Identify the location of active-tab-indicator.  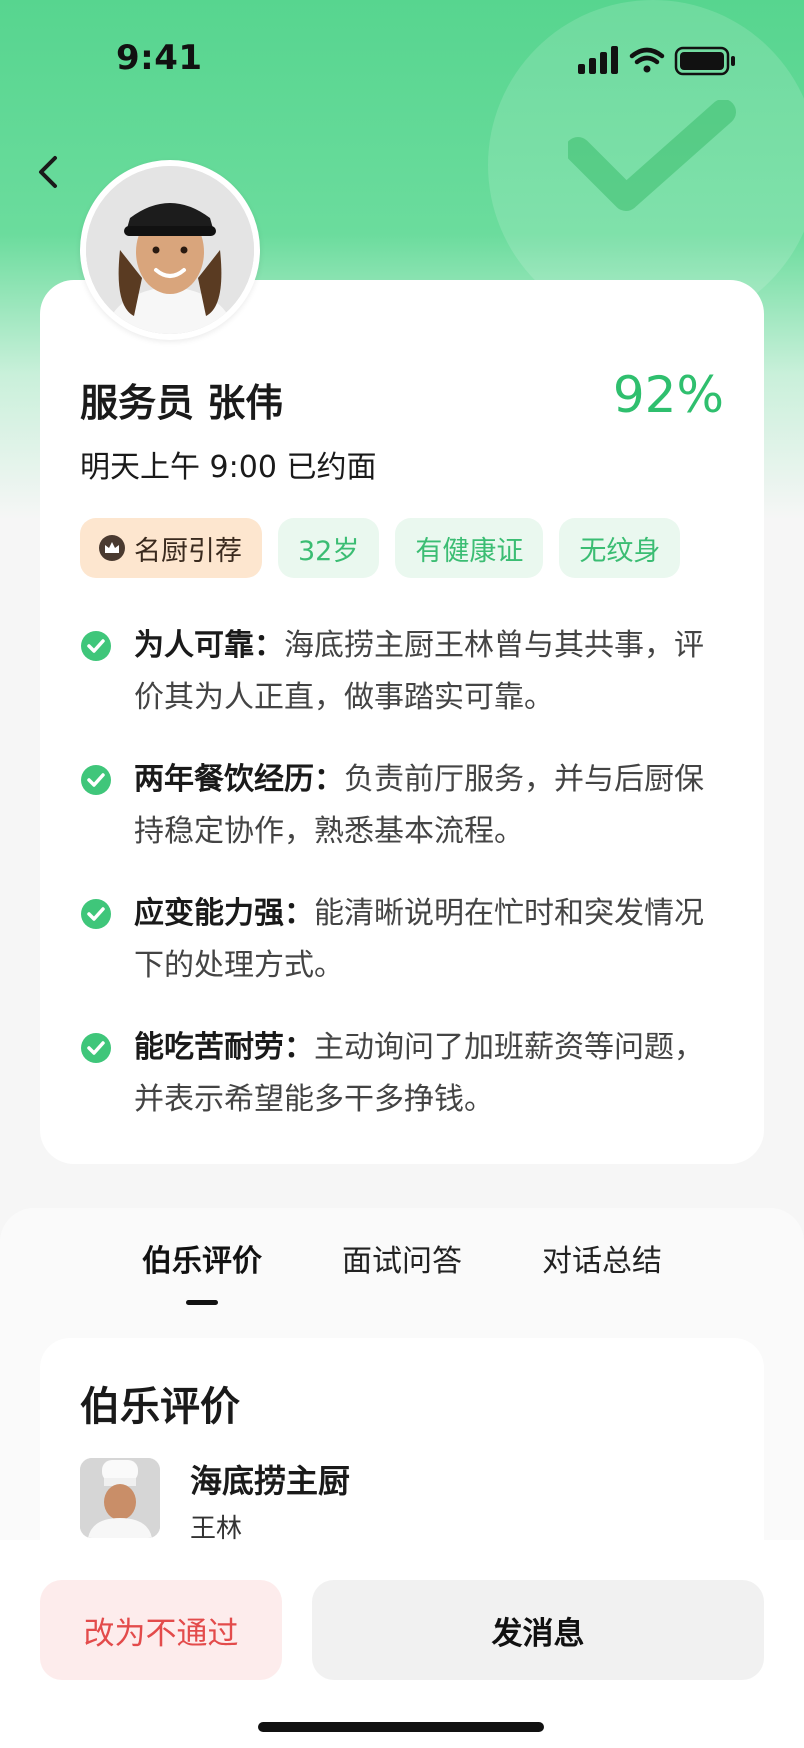
(202, 1302).